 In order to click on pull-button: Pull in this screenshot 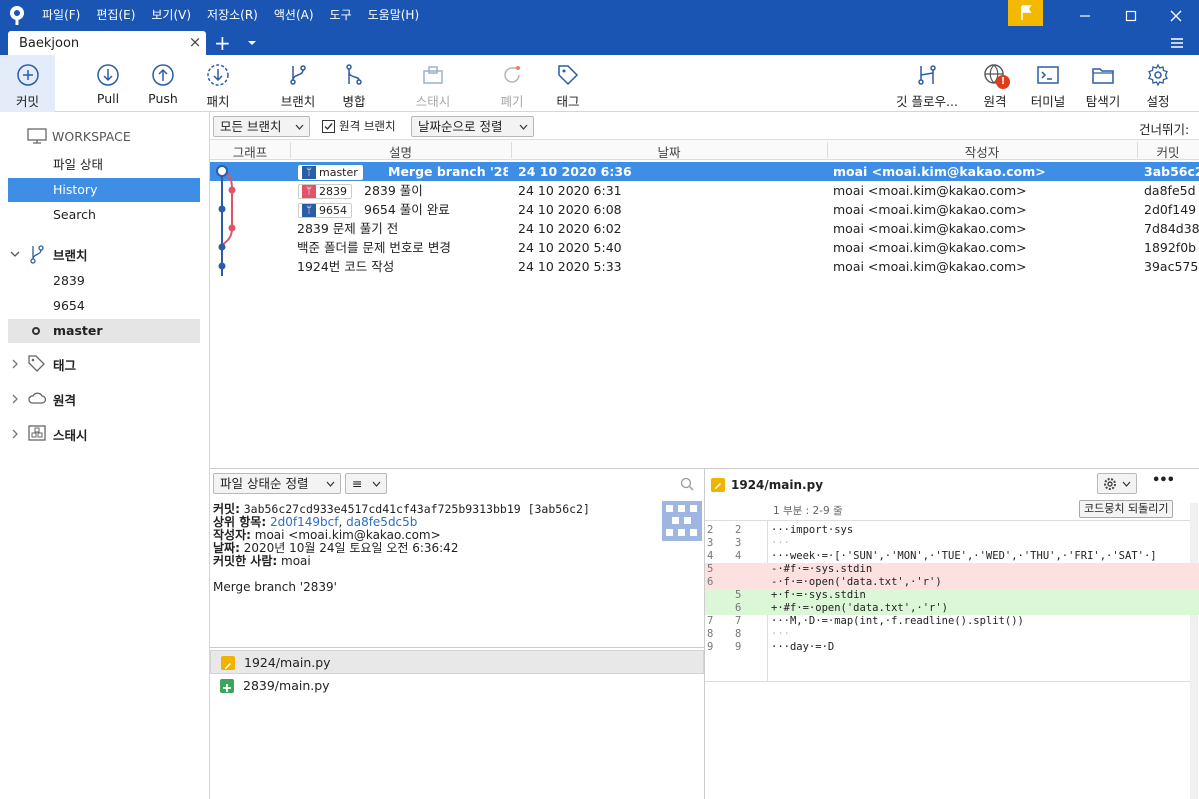, I will do `click(108, 83)`.